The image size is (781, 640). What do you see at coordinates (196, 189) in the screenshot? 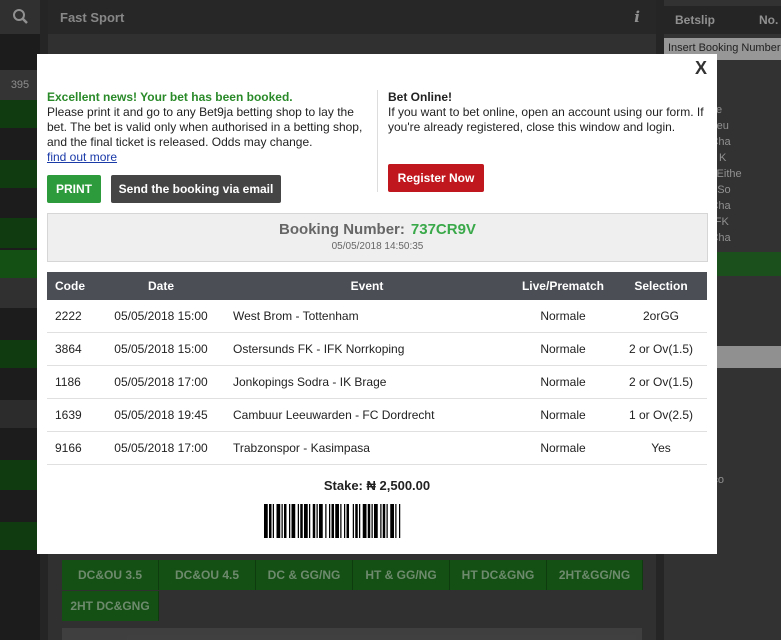
I see `send-email-button: Send the booking via email` at bounding box center [196, 189].